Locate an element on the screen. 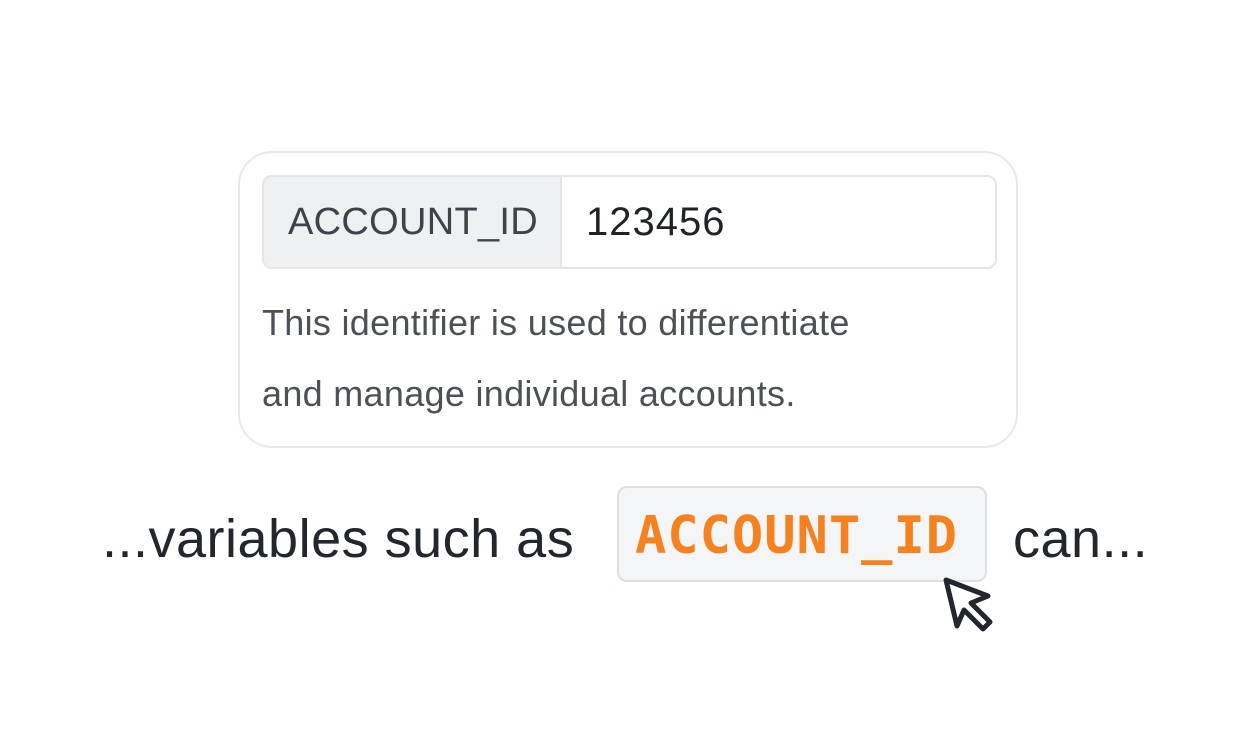 The width and height of the screenshot is (1260, 738). variable-chip-label: ACCOUNT_ID is located at coordinates (797, 536).